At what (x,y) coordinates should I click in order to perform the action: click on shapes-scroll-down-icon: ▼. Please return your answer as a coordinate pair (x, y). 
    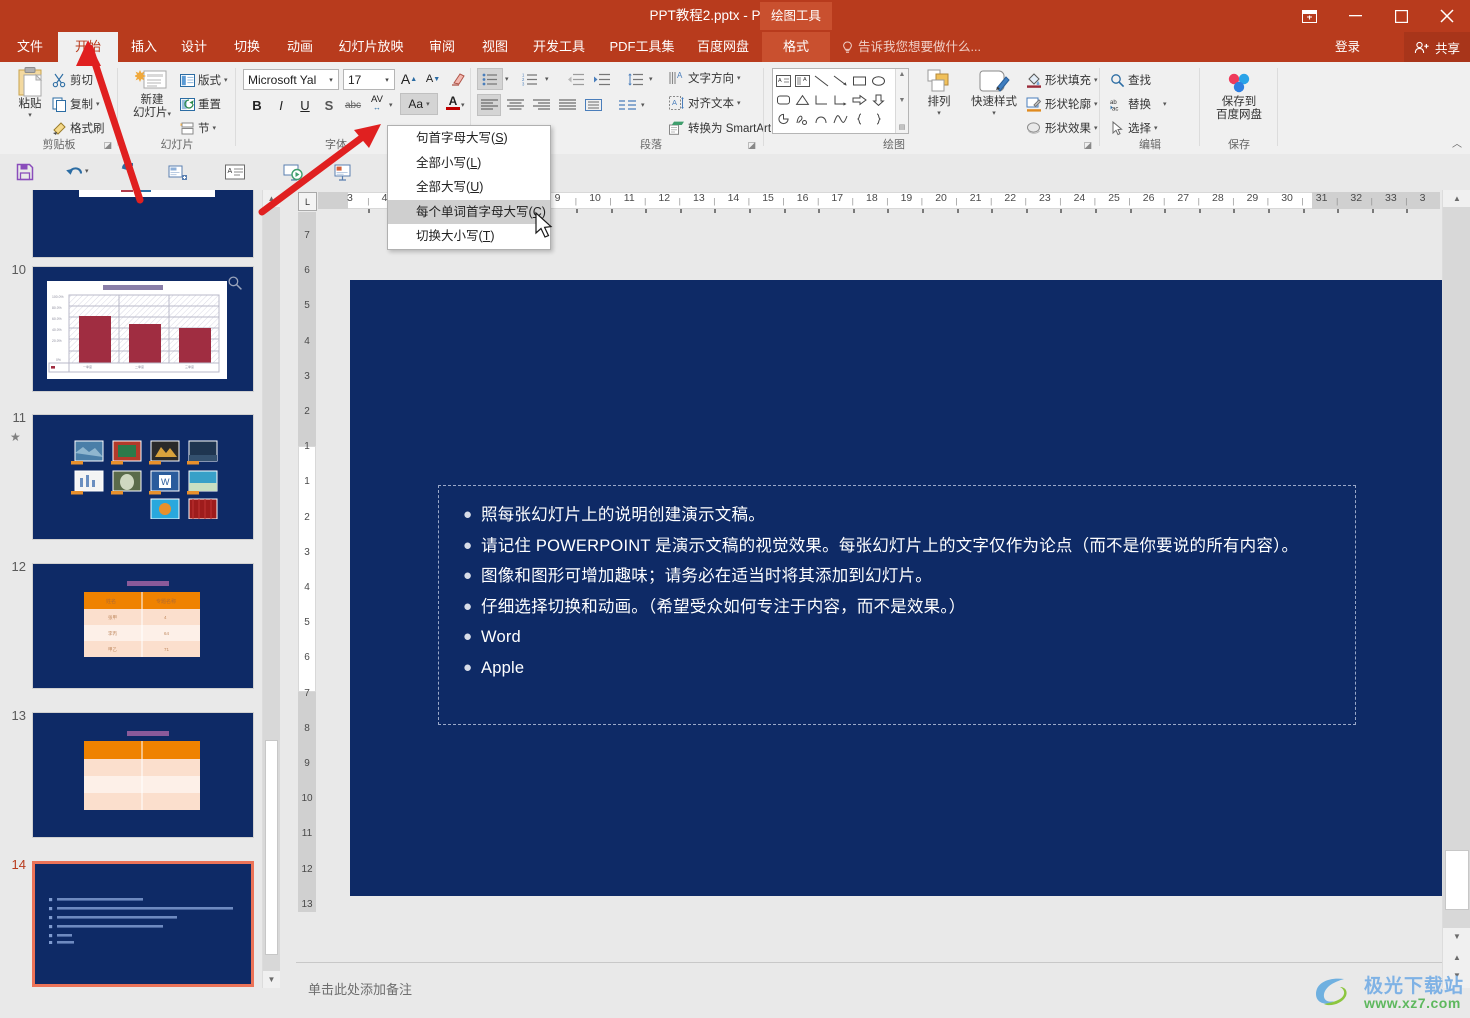
    Looking at the image, I should click on (902, 100).